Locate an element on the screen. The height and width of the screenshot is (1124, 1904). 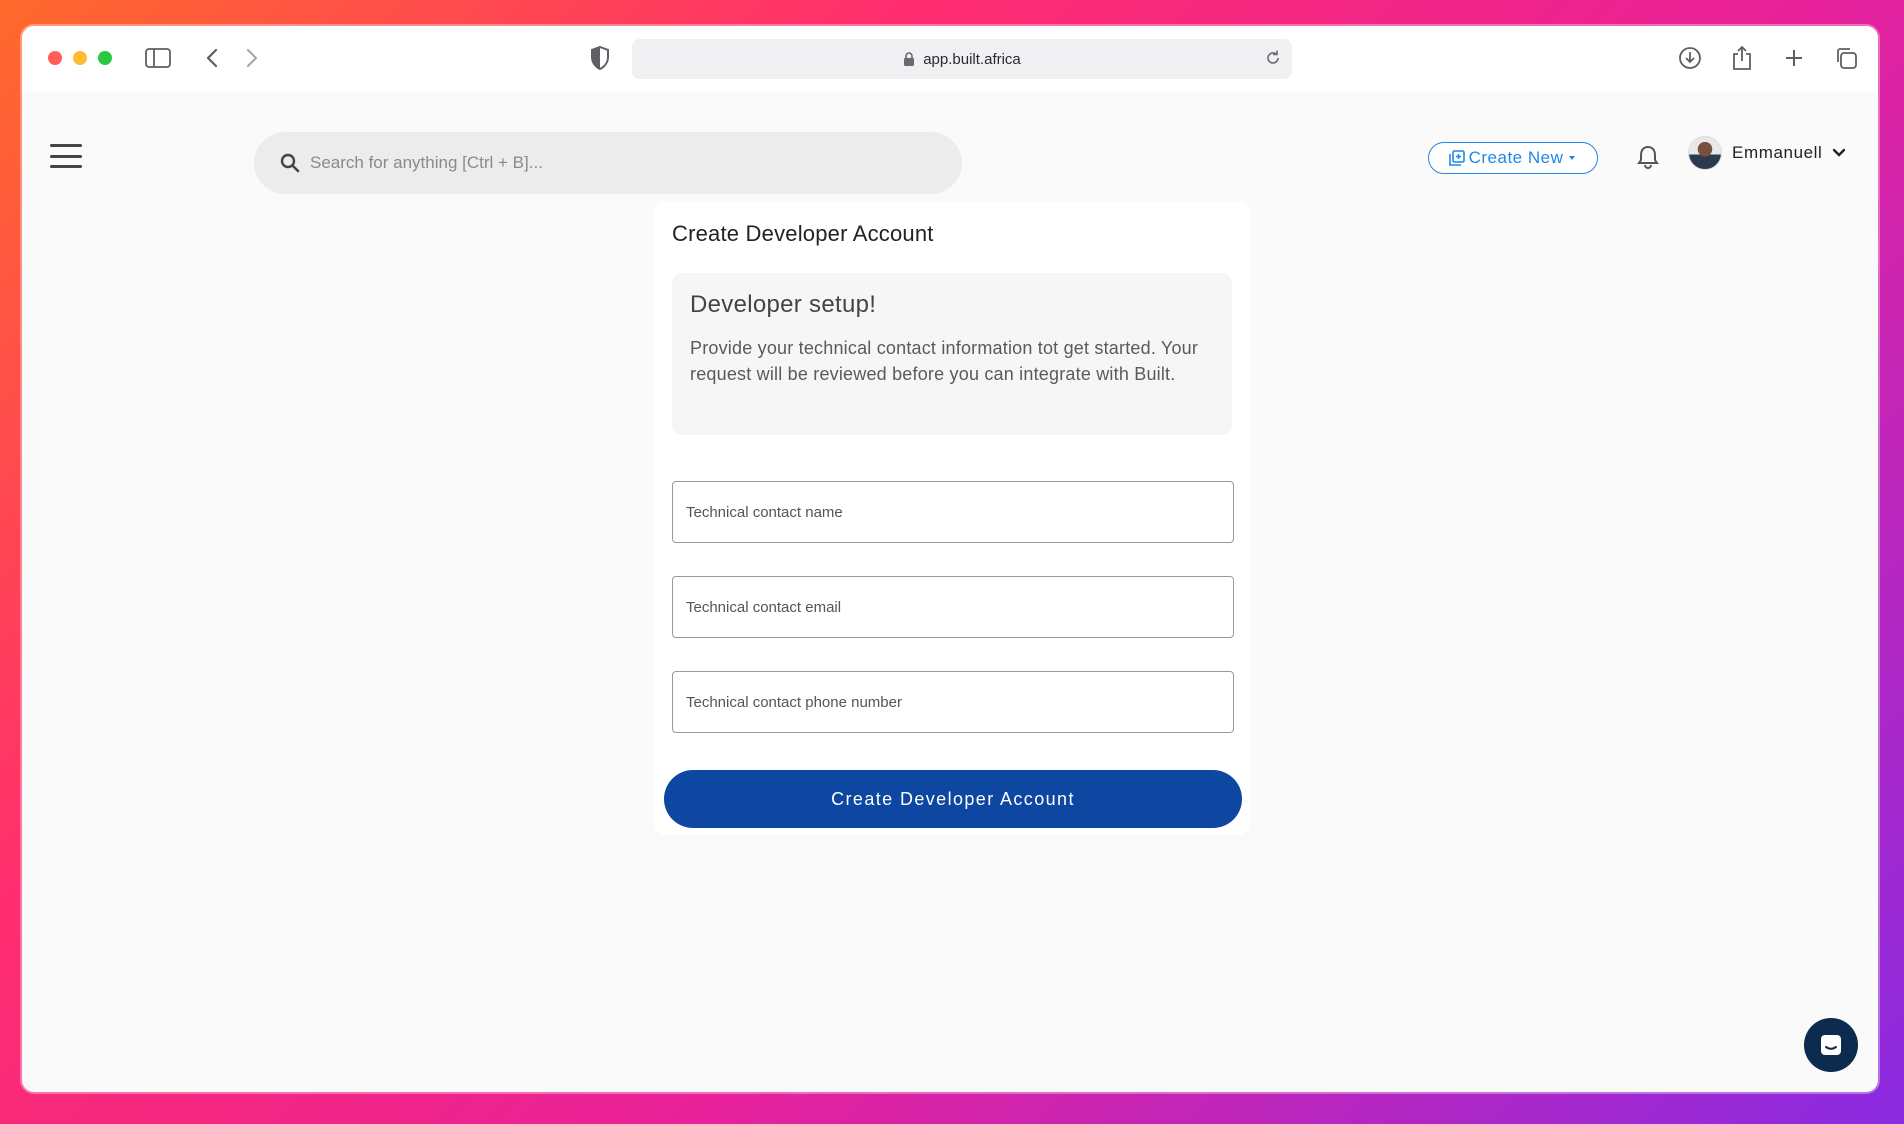
share-icon is located at coordinates (1742, 58).